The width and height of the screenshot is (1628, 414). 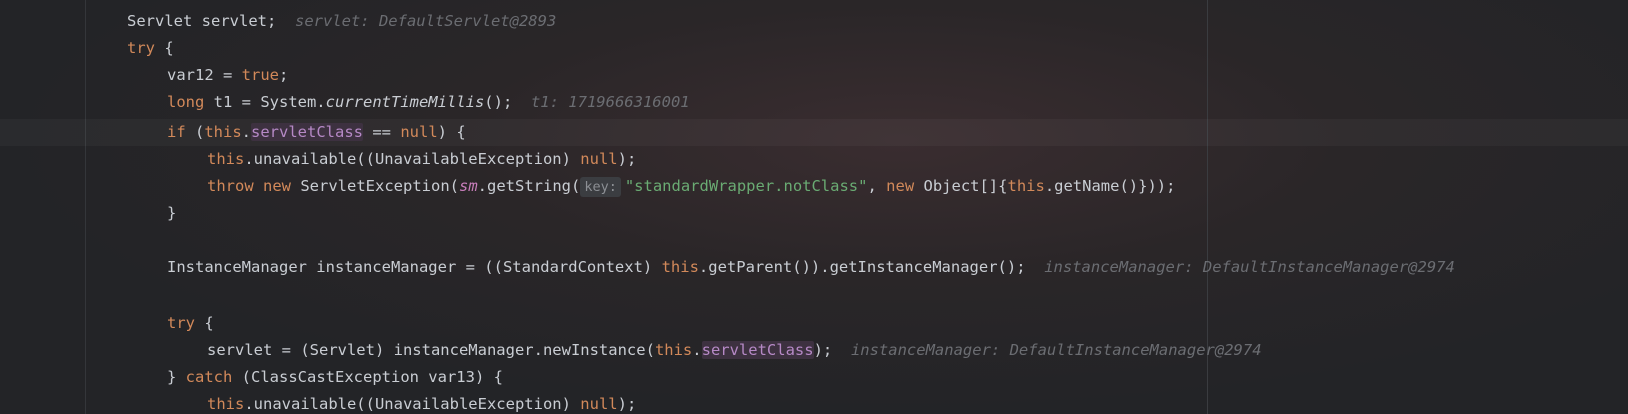 What do you see at coordinates (529, 186) in the screenshot?
I see `code-text: .getString(` at bounding box center [529, 186].